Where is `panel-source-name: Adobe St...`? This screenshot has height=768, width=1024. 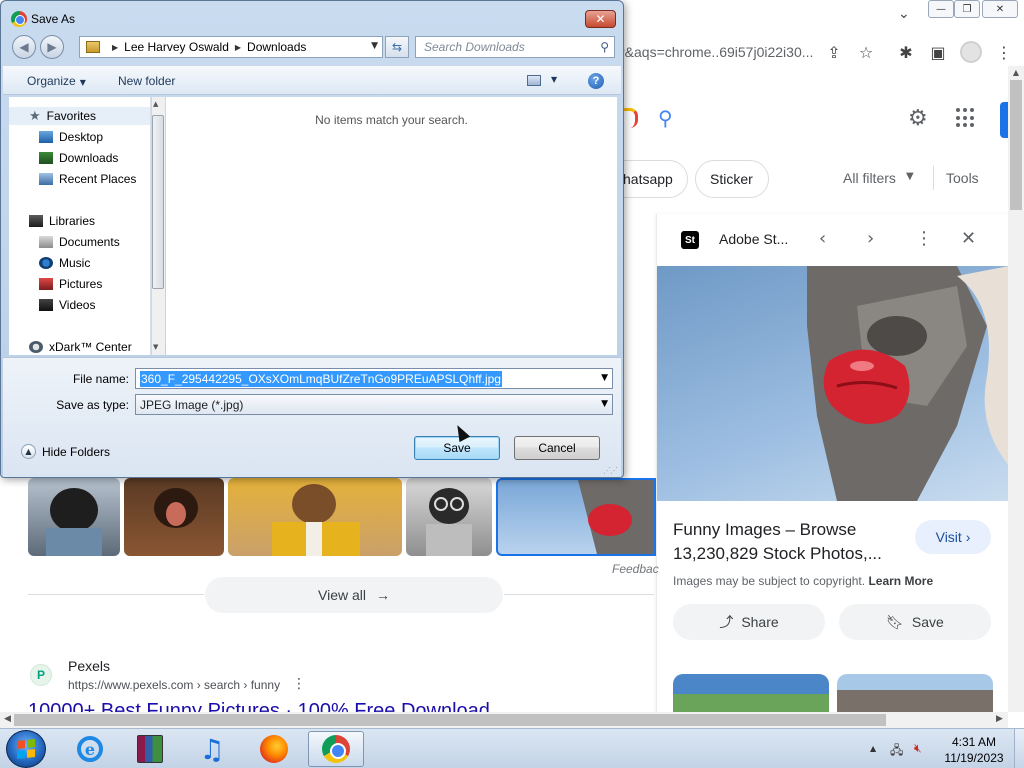 panel-source-name: Adobe St... is located at coordinates (753, 239).